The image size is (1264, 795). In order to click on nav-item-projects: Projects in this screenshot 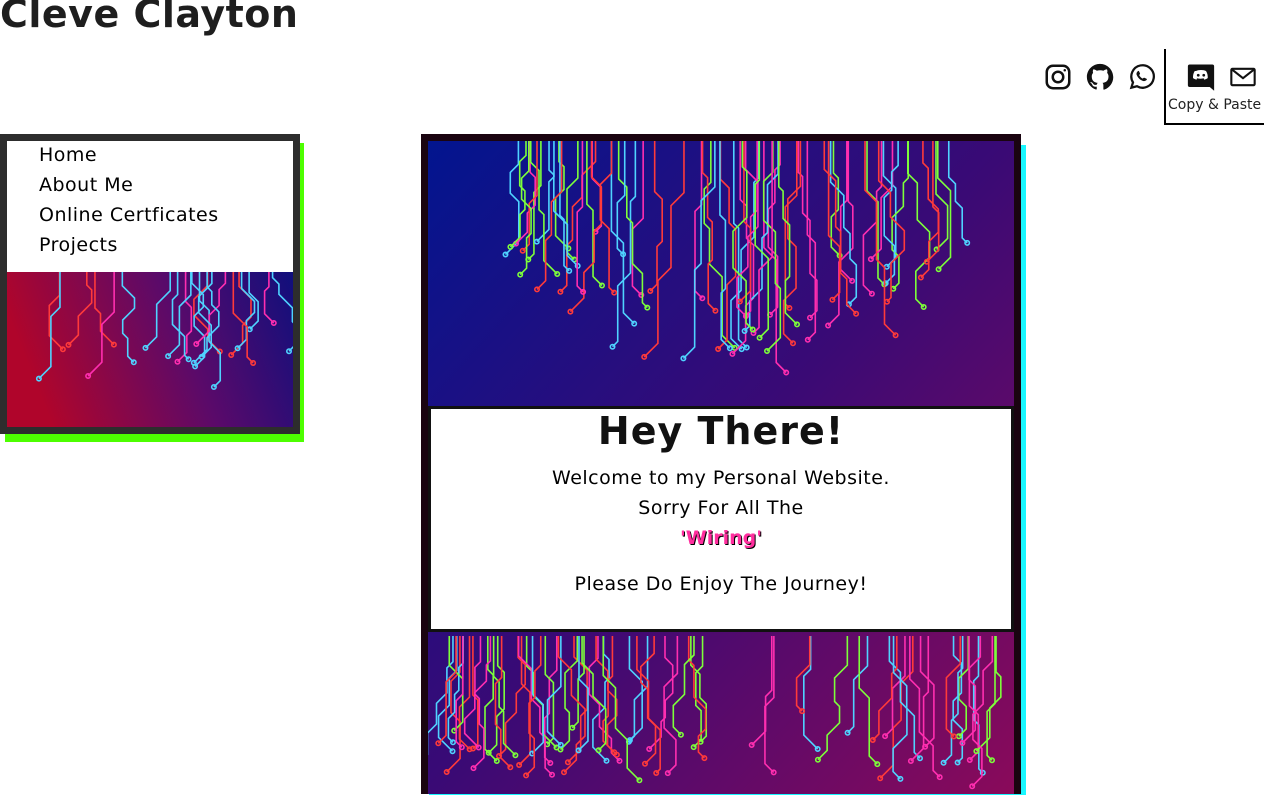, I will do `click(78, 245)`.